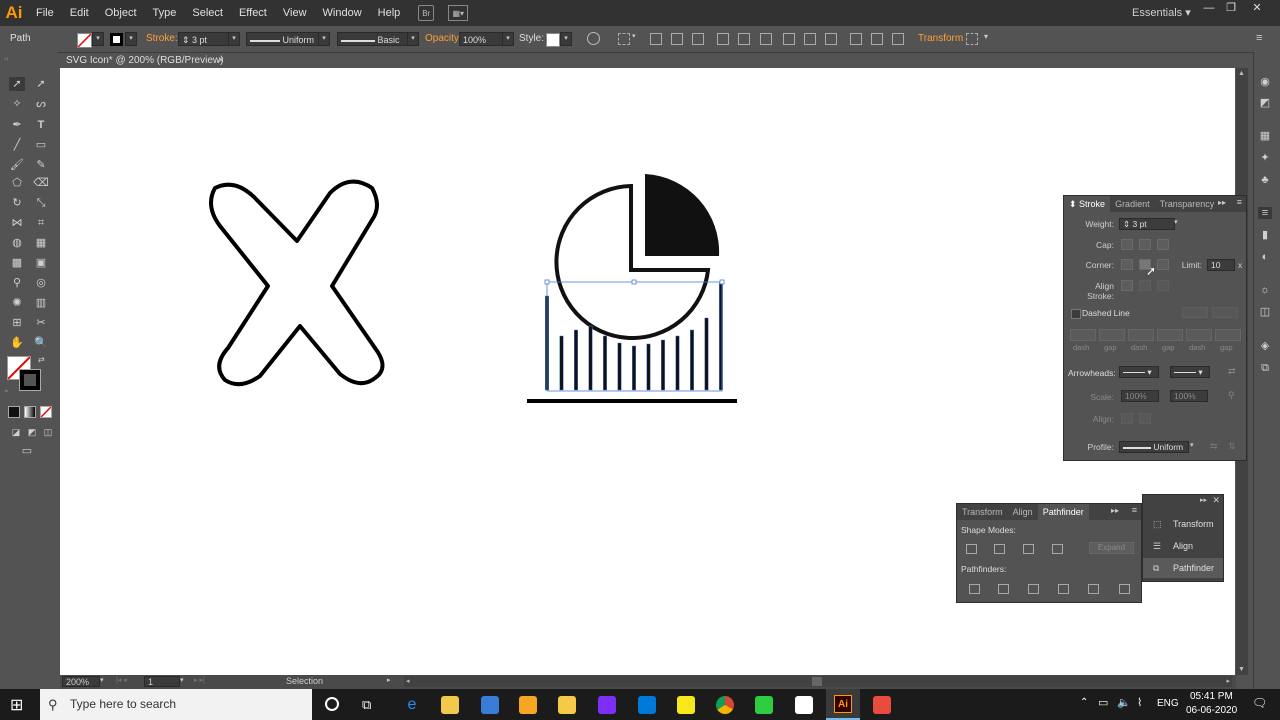 Image resolution: width=1280 pixels, height=720 pixels. What do you see at coordinates (41, 303) in the screenshot?
I see `column-graph-tool-icon: ▥` at bounding box center [41, 303].